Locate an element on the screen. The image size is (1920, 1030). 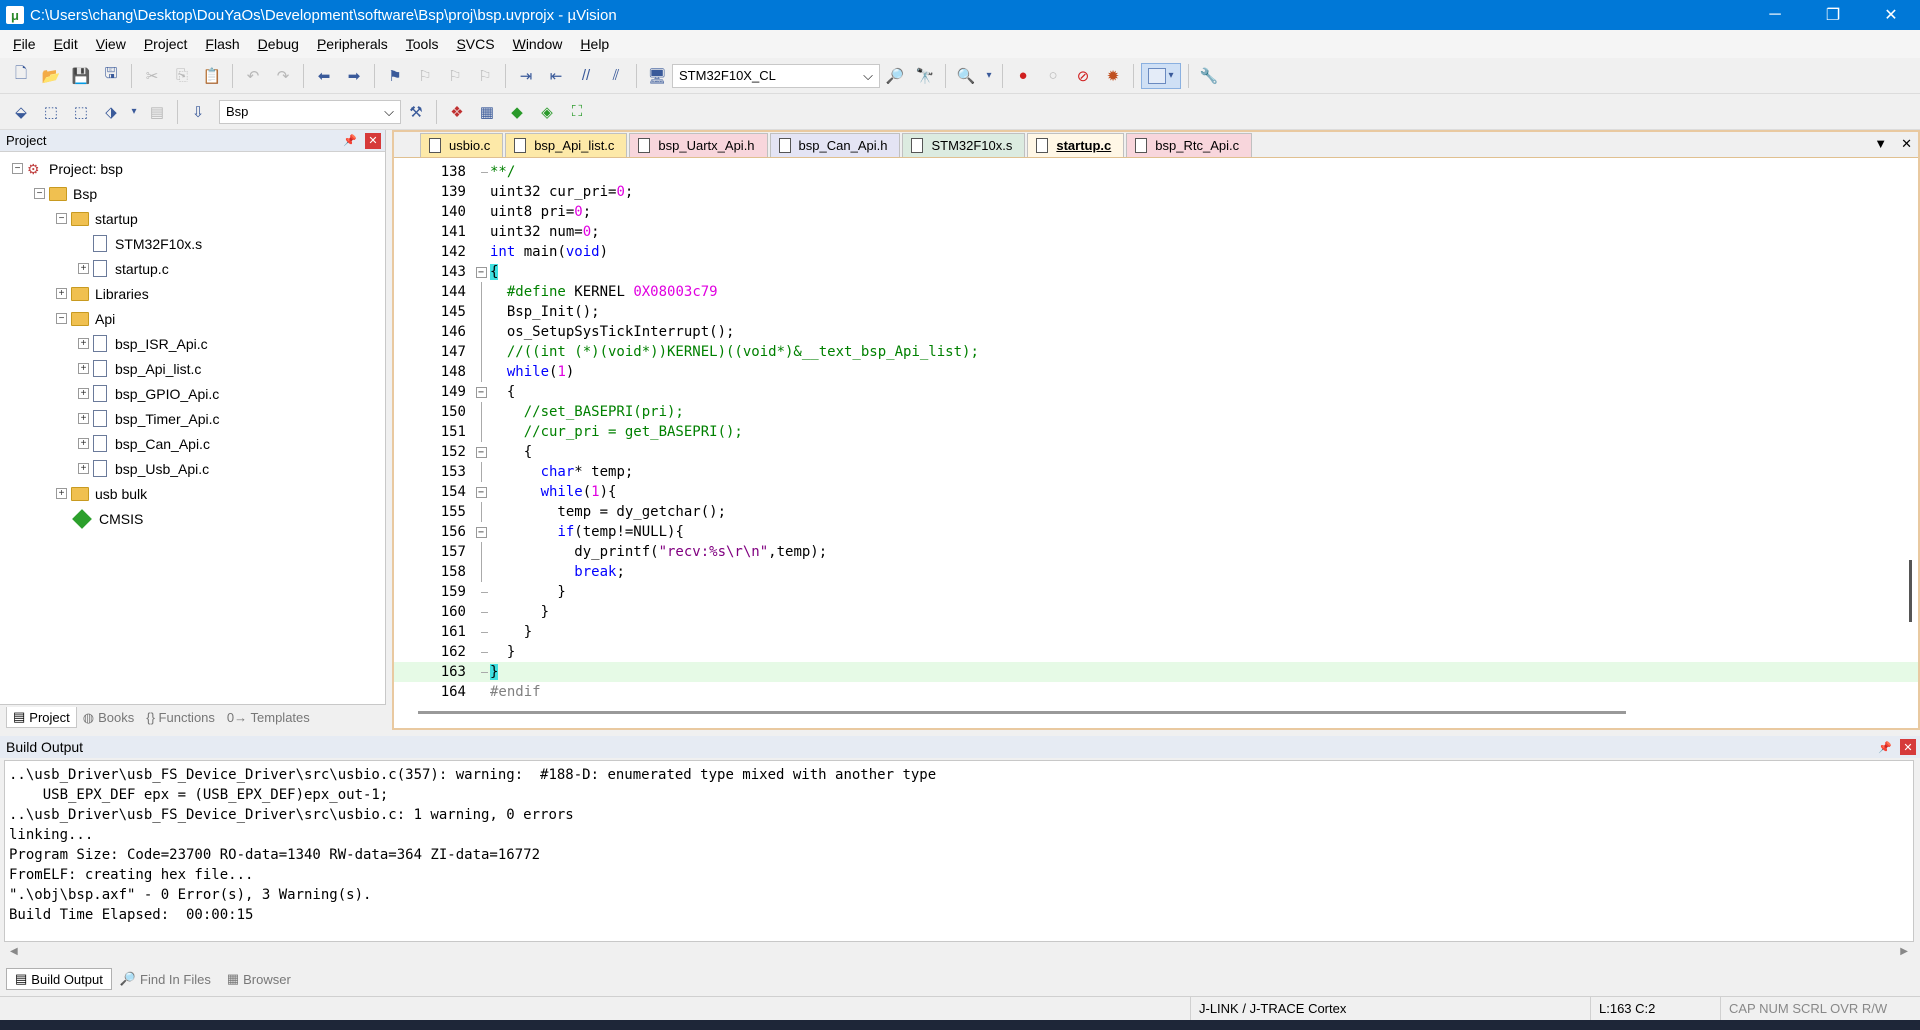
debug-session-icon: 🔍 is located at coordinates (966, 76).